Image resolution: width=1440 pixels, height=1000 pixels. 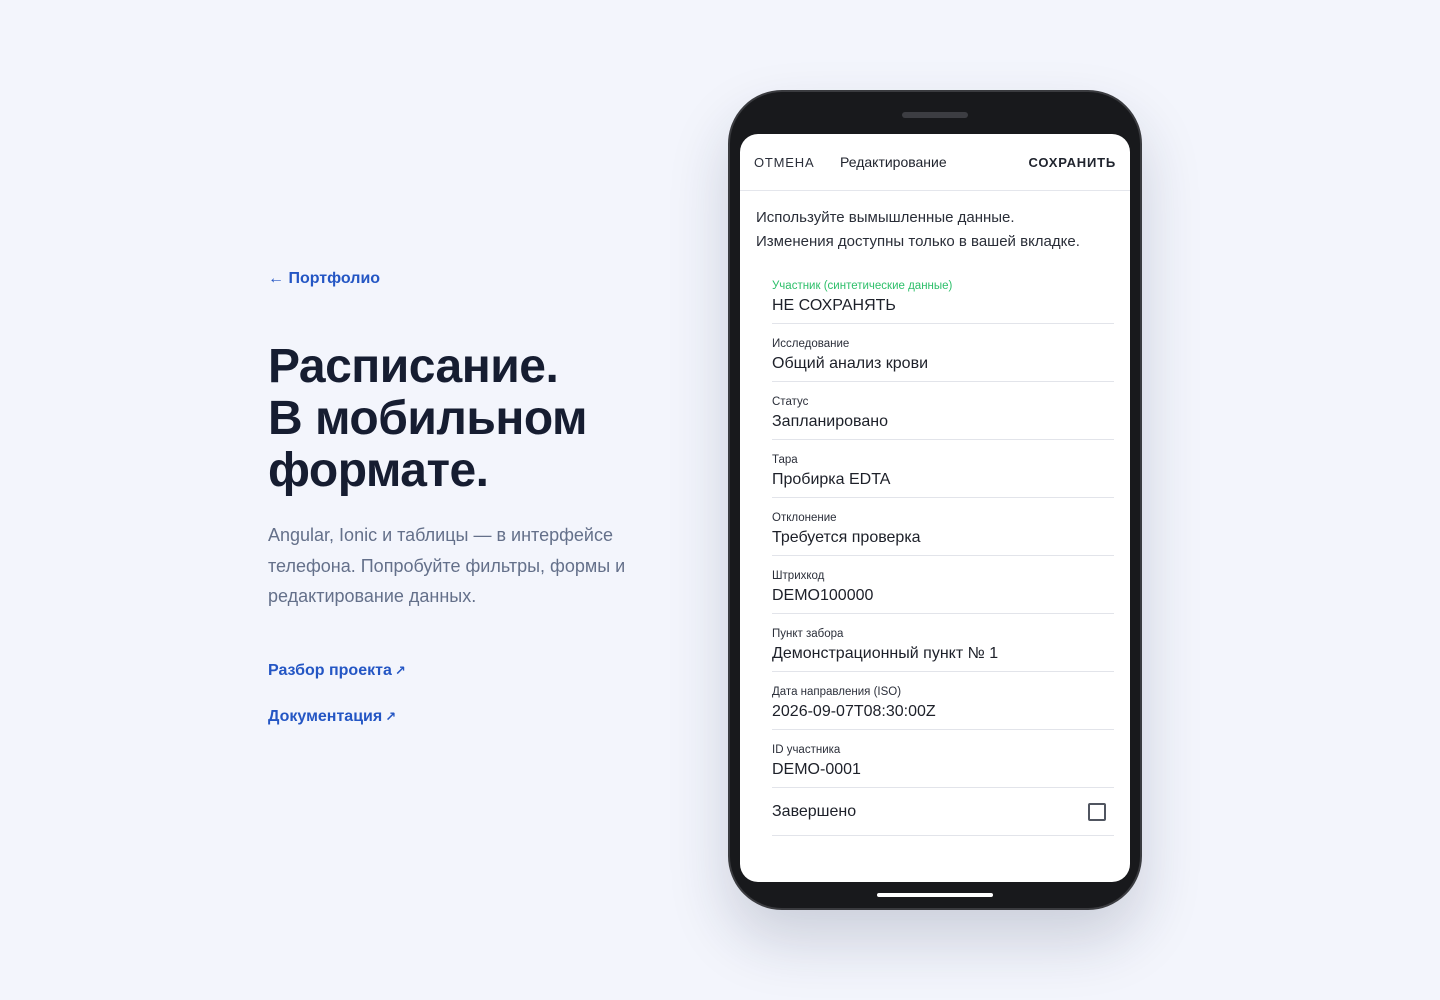 What do you see at coordinates (846, 538) in the screenshot?
I see `field-value: Требуется проверка` at bounding box center [846, 538].